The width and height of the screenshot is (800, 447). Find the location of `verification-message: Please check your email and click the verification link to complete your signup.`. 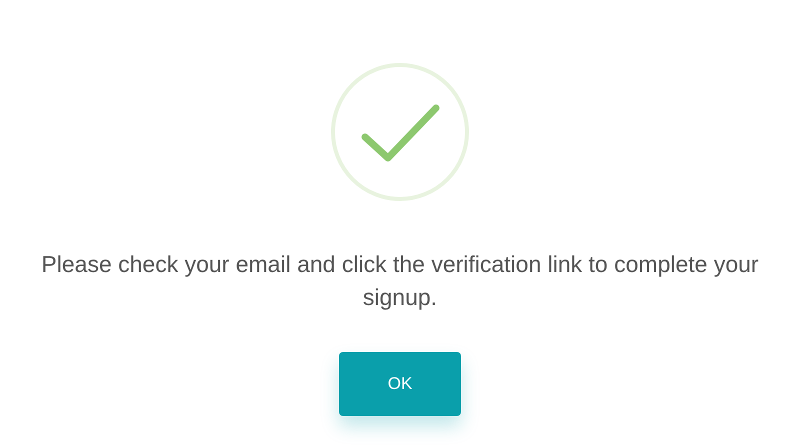

verification-message: Please check your email and click the verification link to complete your signup. is located at coordinates (400, 281).